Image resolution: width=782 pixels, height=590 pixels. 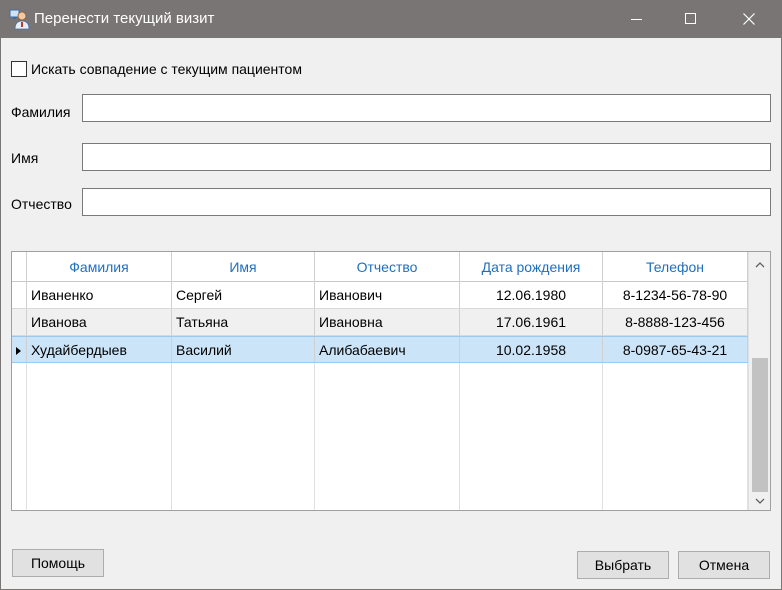 What do you see at coordinates (58, 563) in the screenshot?
I see `help-button: Помощь` at bounding box center [58, 563].